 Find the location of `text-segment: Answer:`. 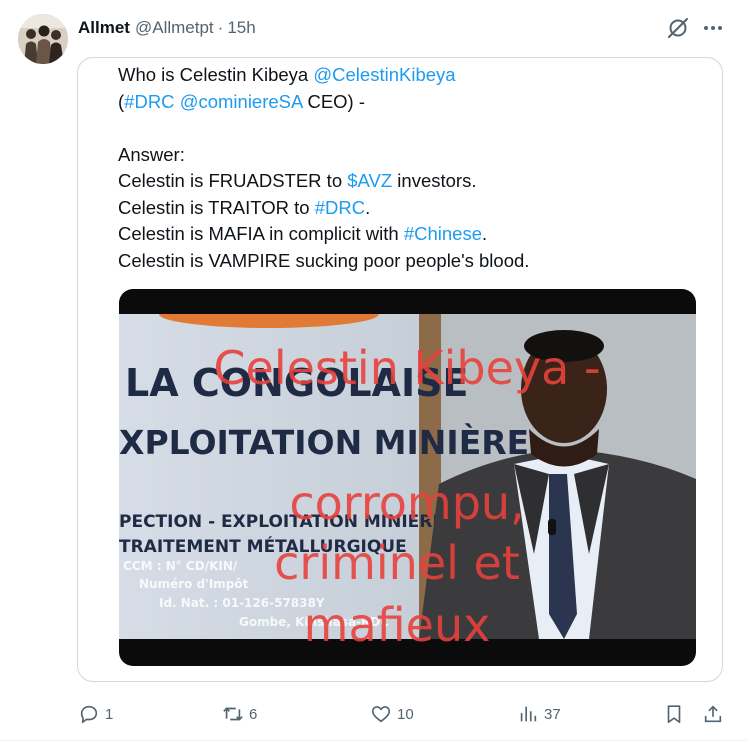

text-segment: Answer: is located at coordinates (151, 154).